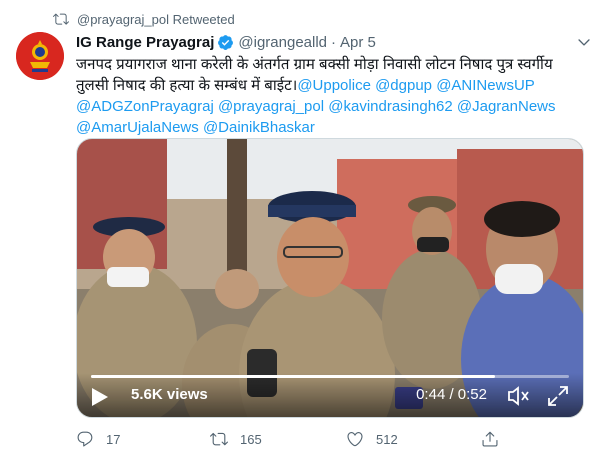 Image resolution: width=610 pixels, height=468 pixels. I want to click on mention-link: @kavindrasingh62, so click(390, 106).